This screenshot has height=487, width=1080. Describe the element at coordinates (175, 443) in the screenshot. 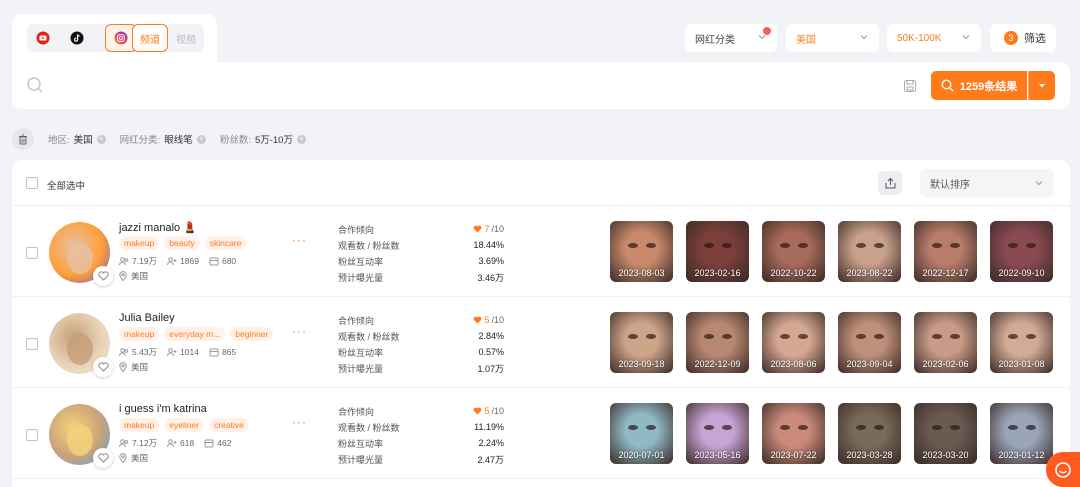

I see `profile-stats: 7.12万 618 462` at that location.